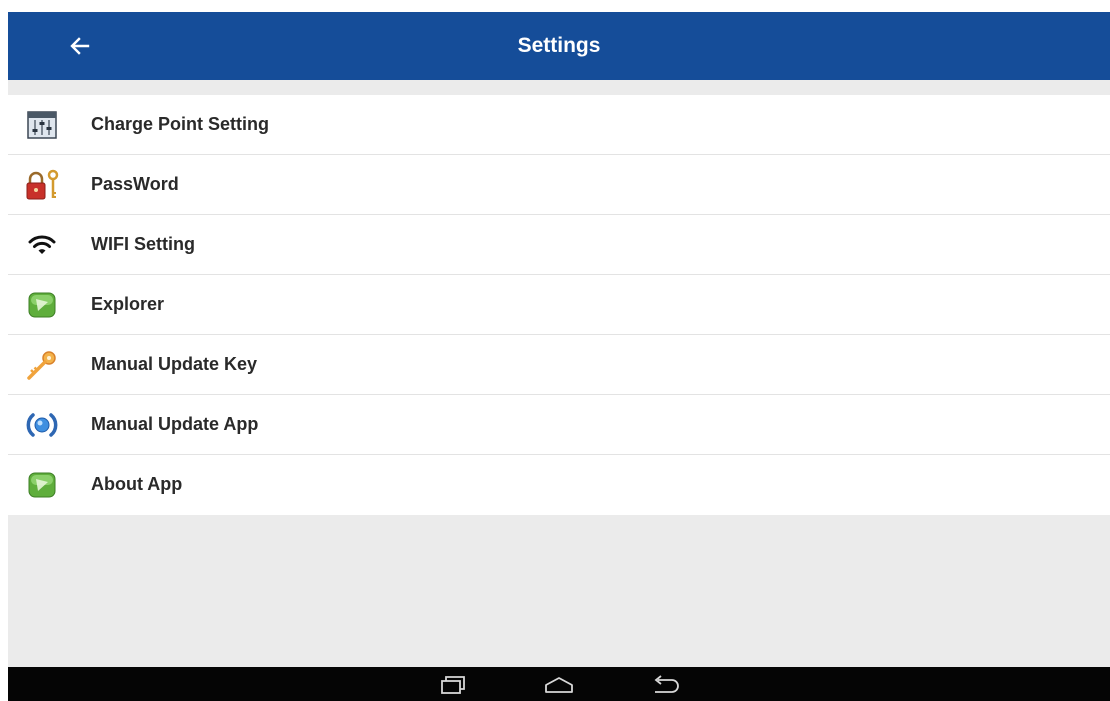 The width and height of the screenshot is (1110, 701). I want to click on menu-item-label: Manual Update Key, so click(174, 364).